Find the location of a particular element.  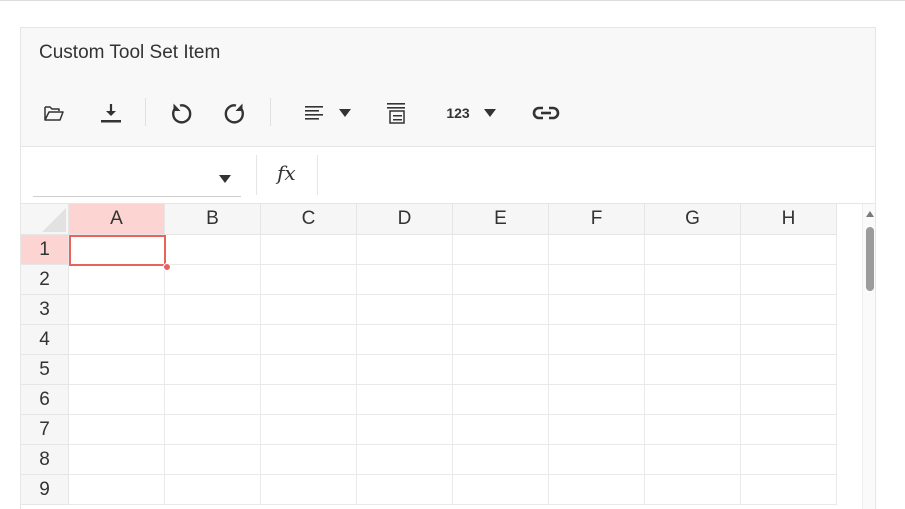

cell-a5 is located at coordinates (117, 370).